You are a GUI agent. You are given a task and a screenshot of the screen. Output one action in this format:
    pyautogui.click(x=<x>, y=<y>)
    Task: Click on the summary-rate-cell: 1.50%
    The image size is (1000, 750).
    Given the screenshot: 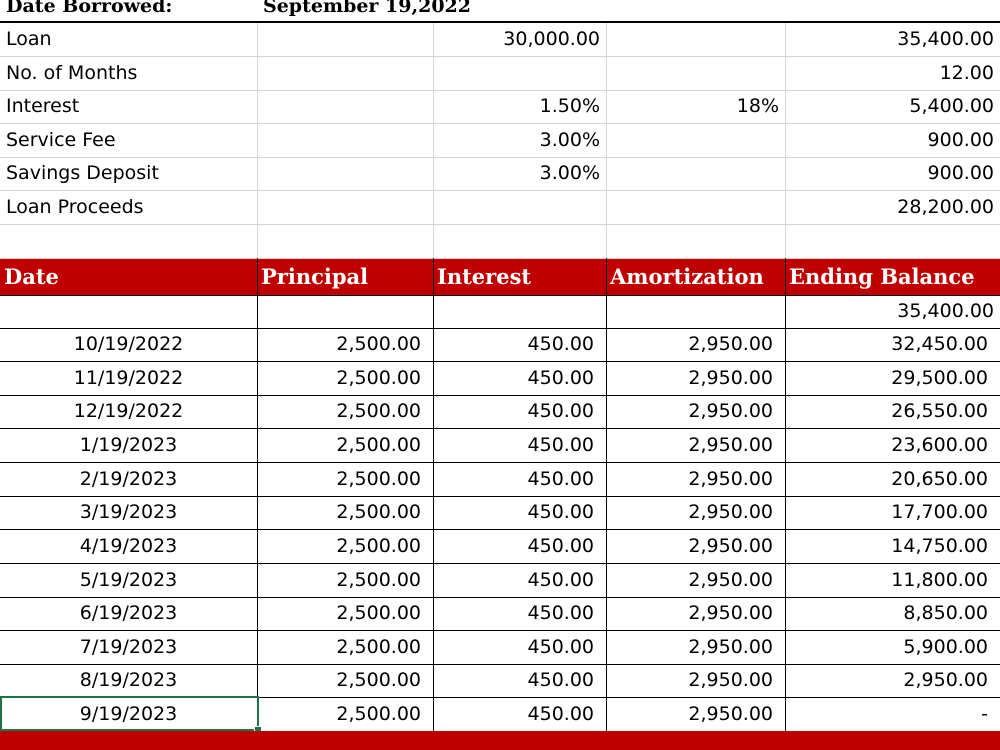 What is the action you would take?
    pyautogui.click(x=519, y=106)
    